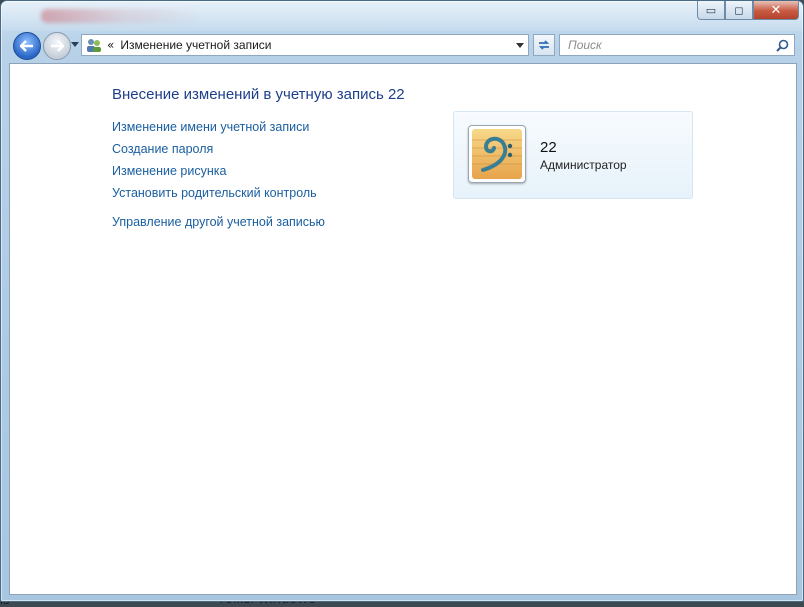 This screenshot has height=607, width=804. What do you see at coordinates (218, 173) in the screenshot?
I see `link-change-picture: Изменение рисунка` at bounding box center [218, 173].